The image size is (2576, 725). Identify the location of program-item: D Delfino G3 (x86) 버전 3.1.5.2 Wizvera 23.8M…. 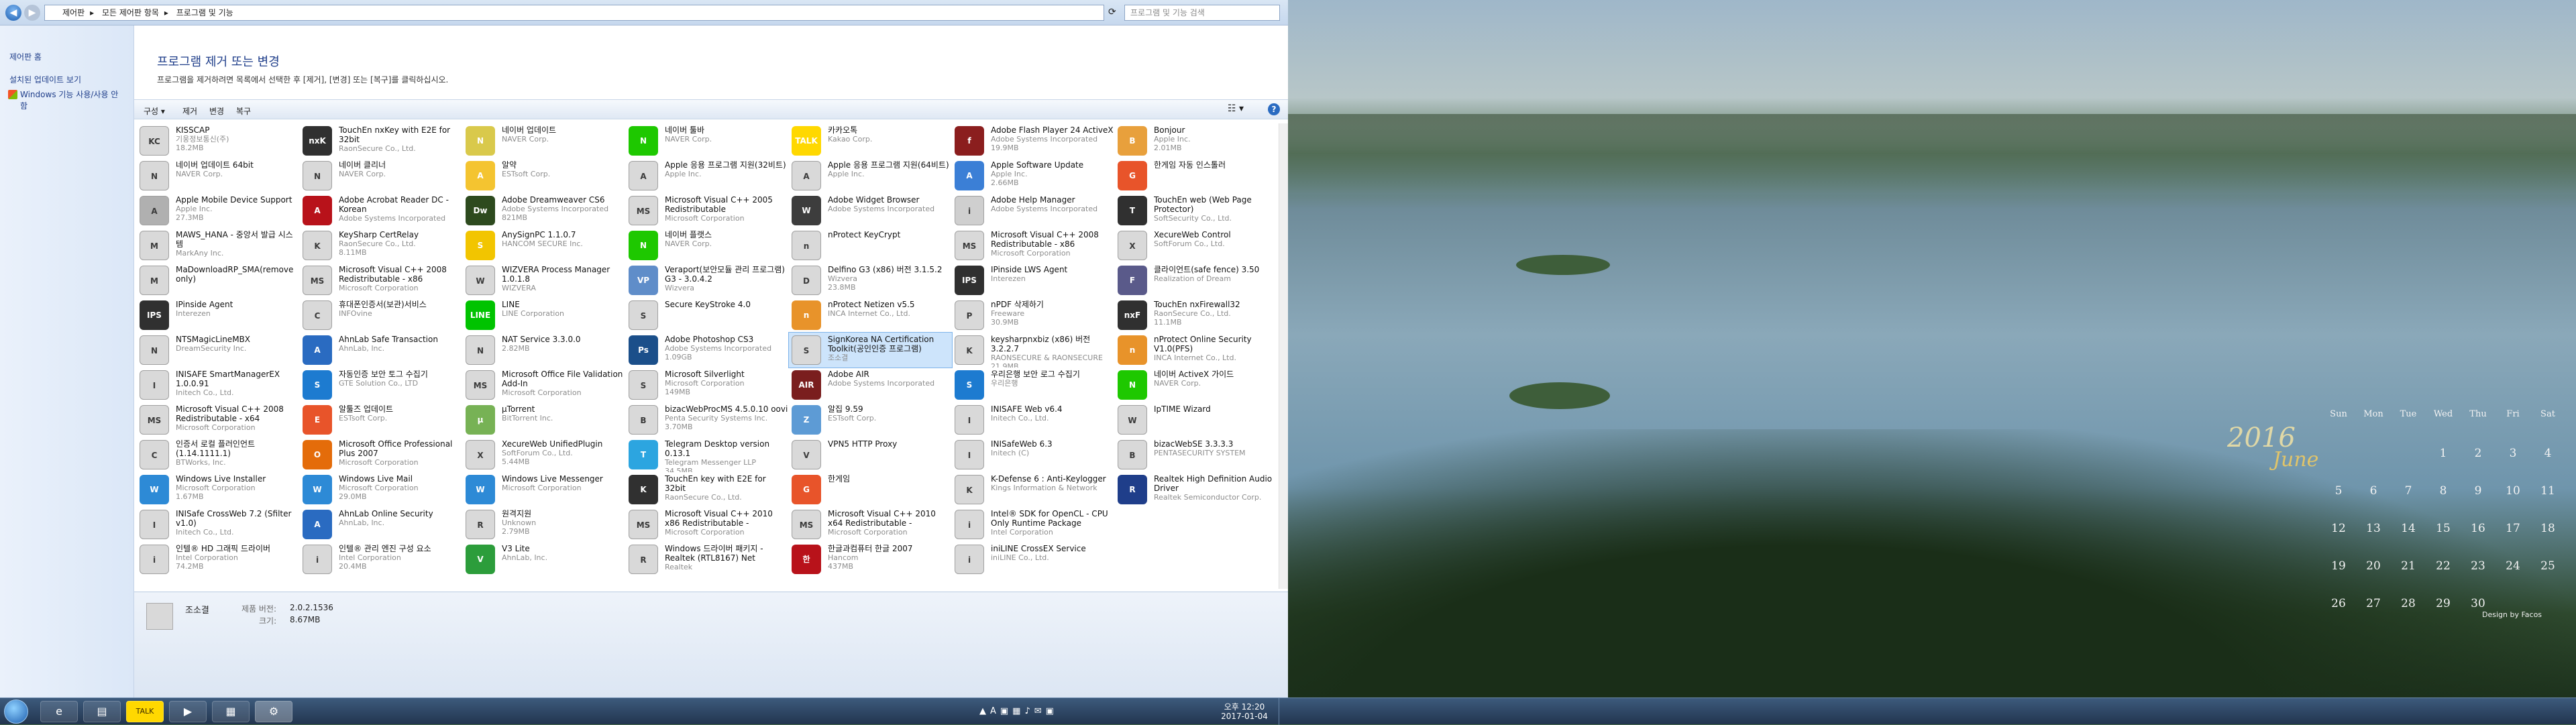
(870, 280).